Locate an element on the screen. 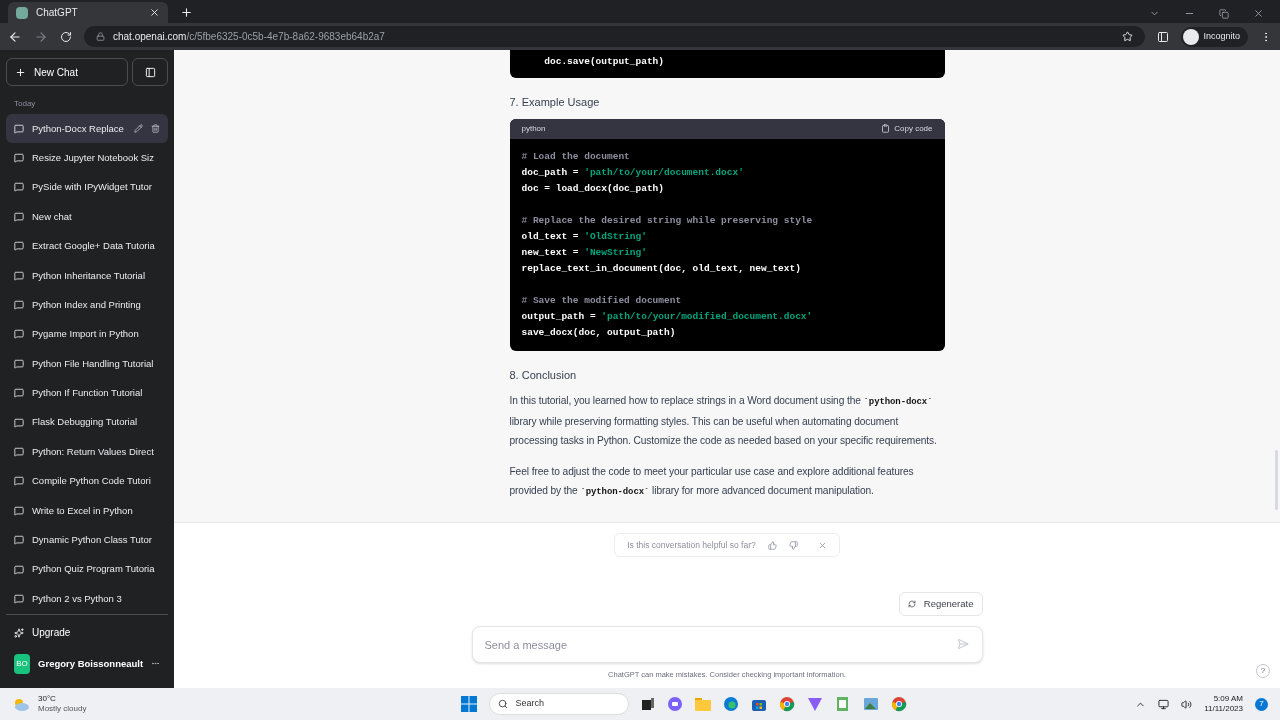 The image size is (1280, 720). plus-icon is located at coordinates (20, 72).